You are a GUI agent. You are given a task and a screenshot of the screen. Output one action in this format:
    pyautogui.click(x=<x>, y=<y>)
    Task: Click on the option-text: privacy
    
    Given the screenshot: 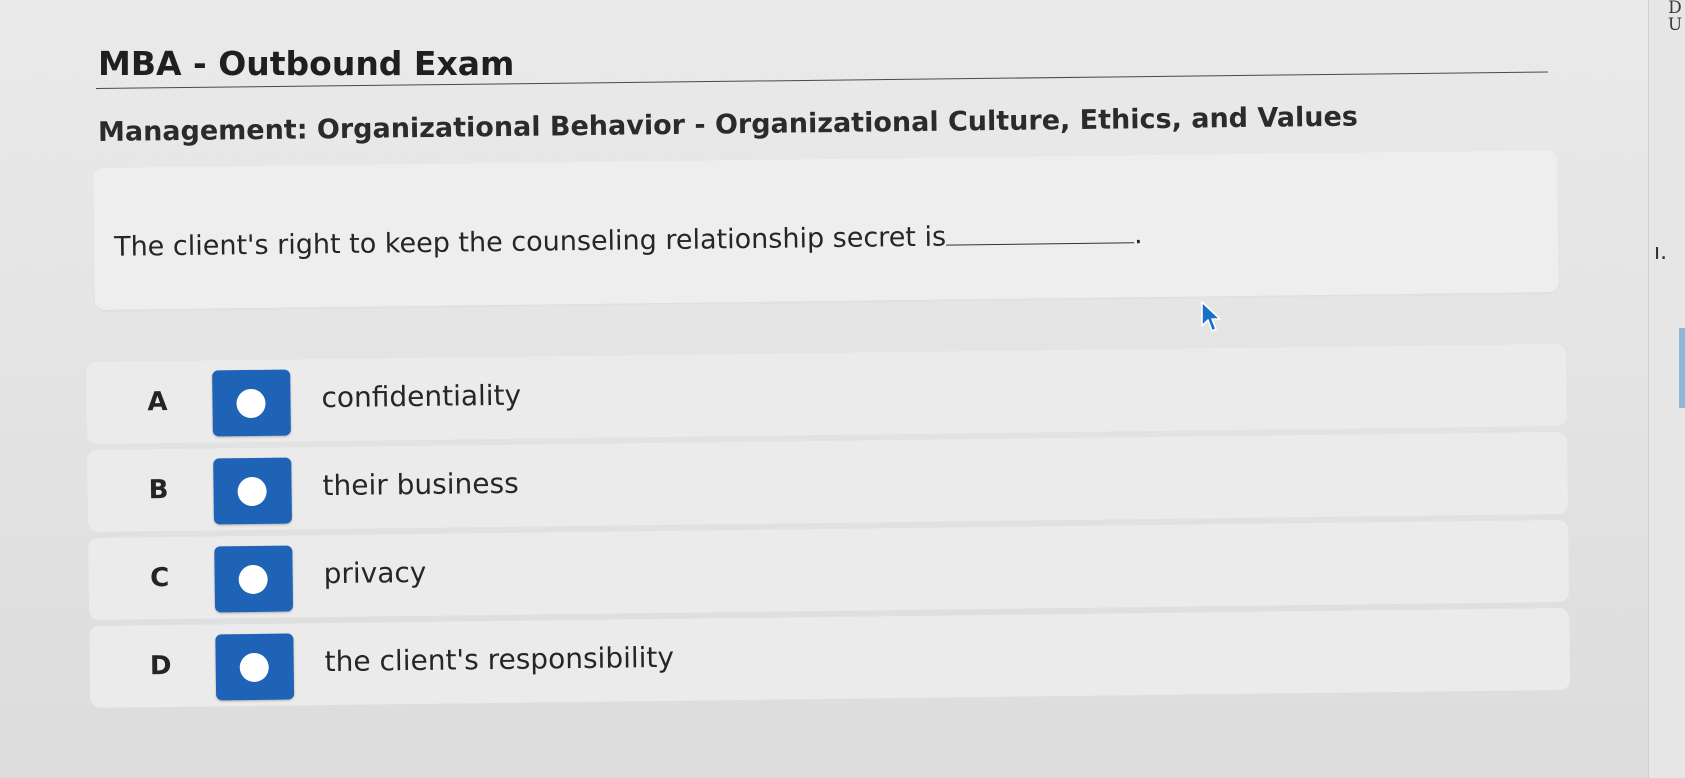 What is the action you would take?
    pyautogui.click(x=375, y=573)
    